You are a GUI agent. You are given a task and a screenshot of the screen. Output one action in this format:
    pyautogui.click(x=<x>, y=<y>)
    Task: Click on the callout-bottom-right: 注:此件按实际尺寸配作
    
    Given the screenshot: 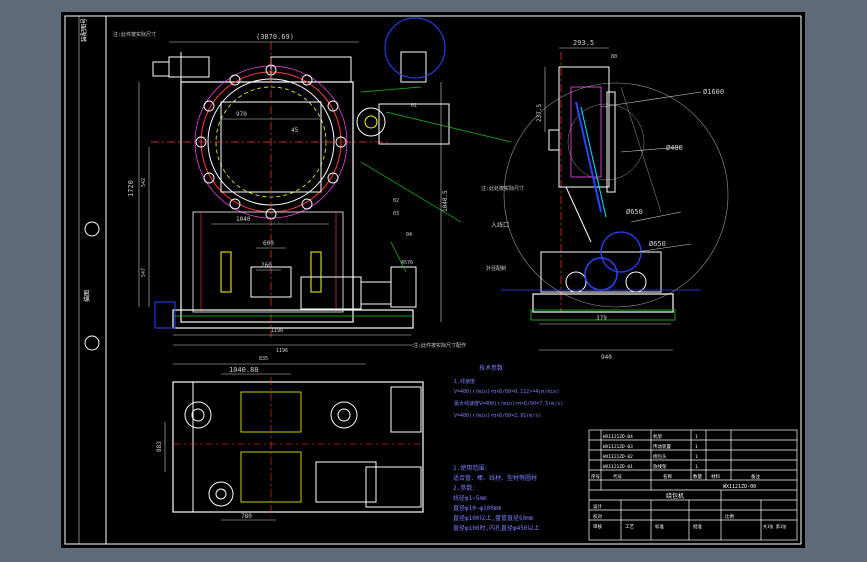 What is the action you would take?
    pyautogui.click(x=439, y=345)
    